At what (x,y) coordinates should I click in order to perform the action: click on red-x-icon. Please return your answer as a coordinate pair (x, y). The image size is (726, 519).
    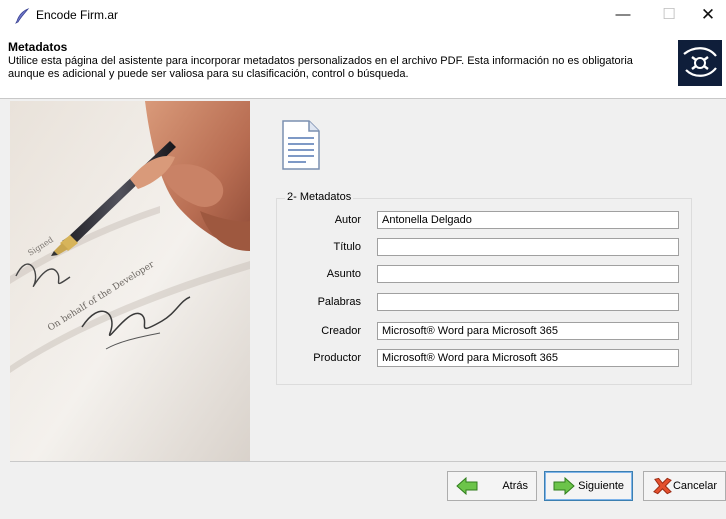
    Looking at the image, I should click on (662, 486).